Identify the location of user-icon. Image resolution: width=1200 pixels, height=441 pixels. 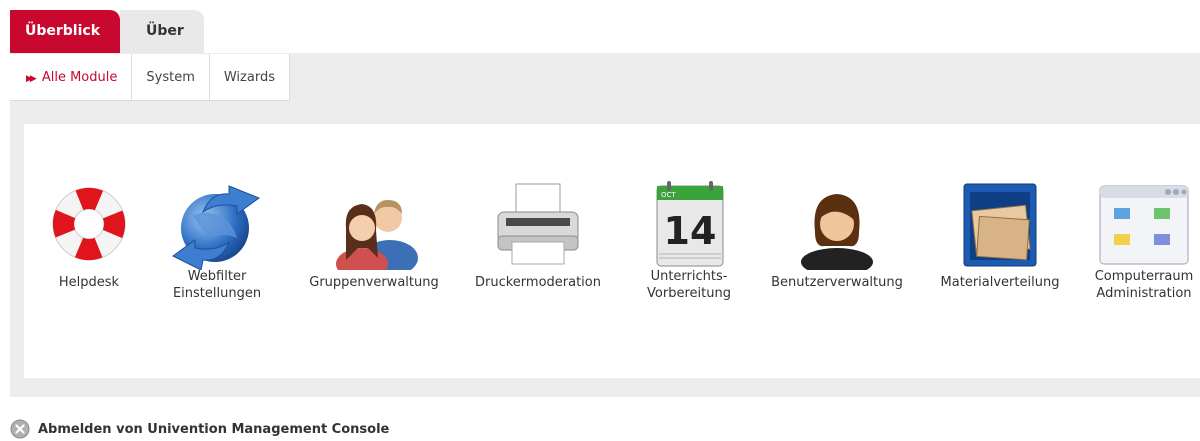
(837, 232).